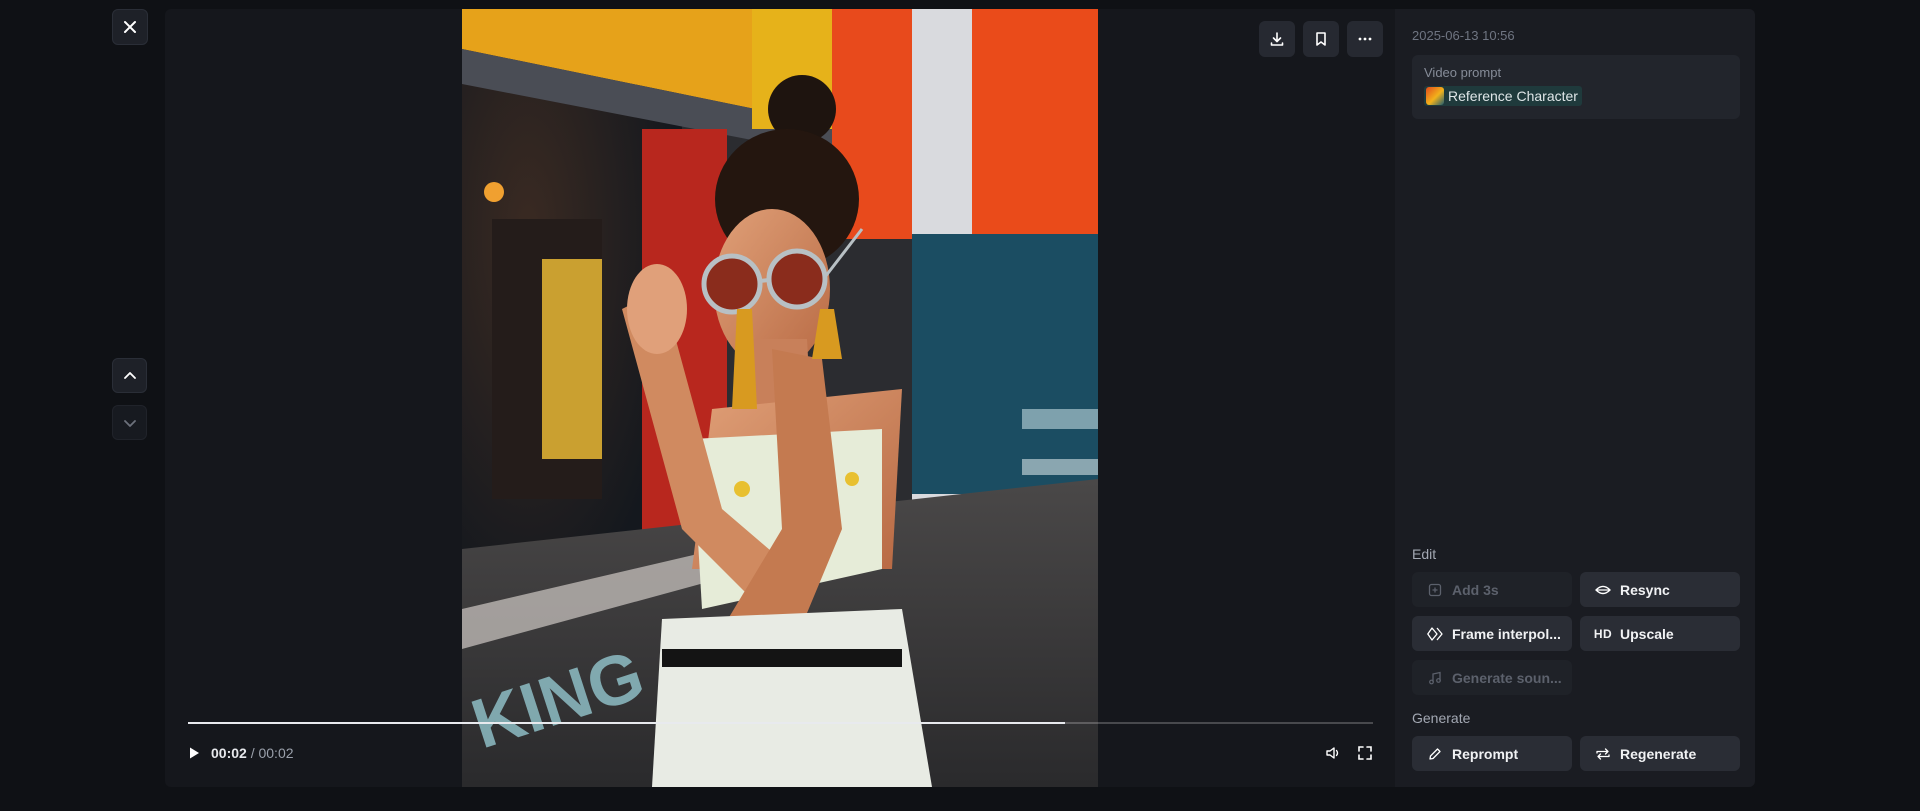 The image size is (1920, 811). I want to click on edit-section-title: Edit, so click(1424, 554).